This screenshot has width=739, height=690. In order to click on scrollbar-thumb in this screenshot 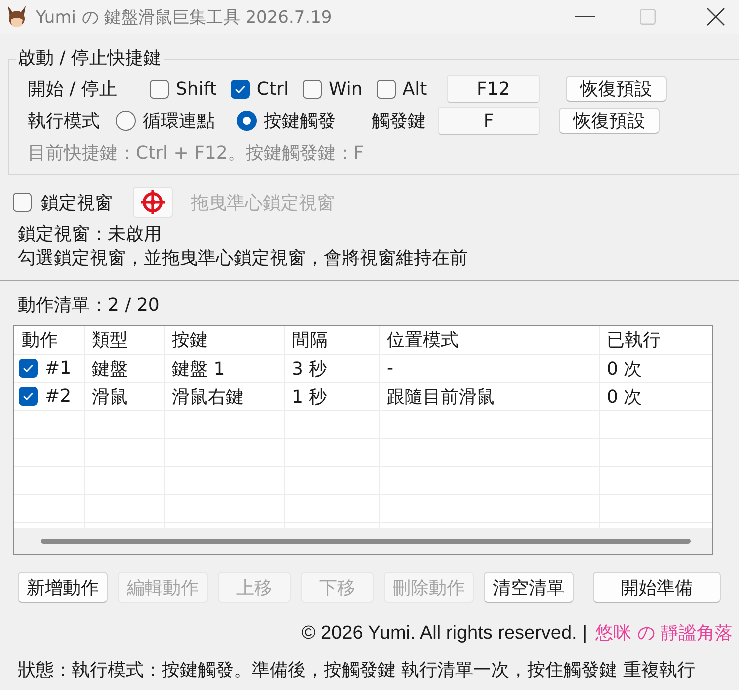, I will do `click(366, 541)`.